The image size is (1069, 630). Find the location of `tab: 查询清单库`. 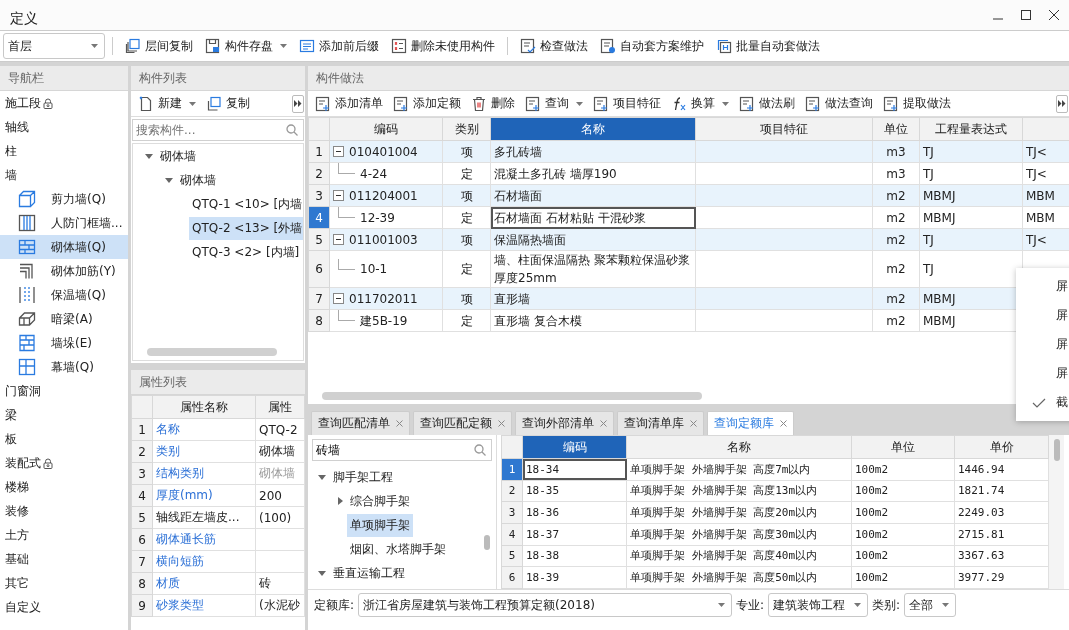

tab: 查询清单库 is located at coordinates (660, 423).